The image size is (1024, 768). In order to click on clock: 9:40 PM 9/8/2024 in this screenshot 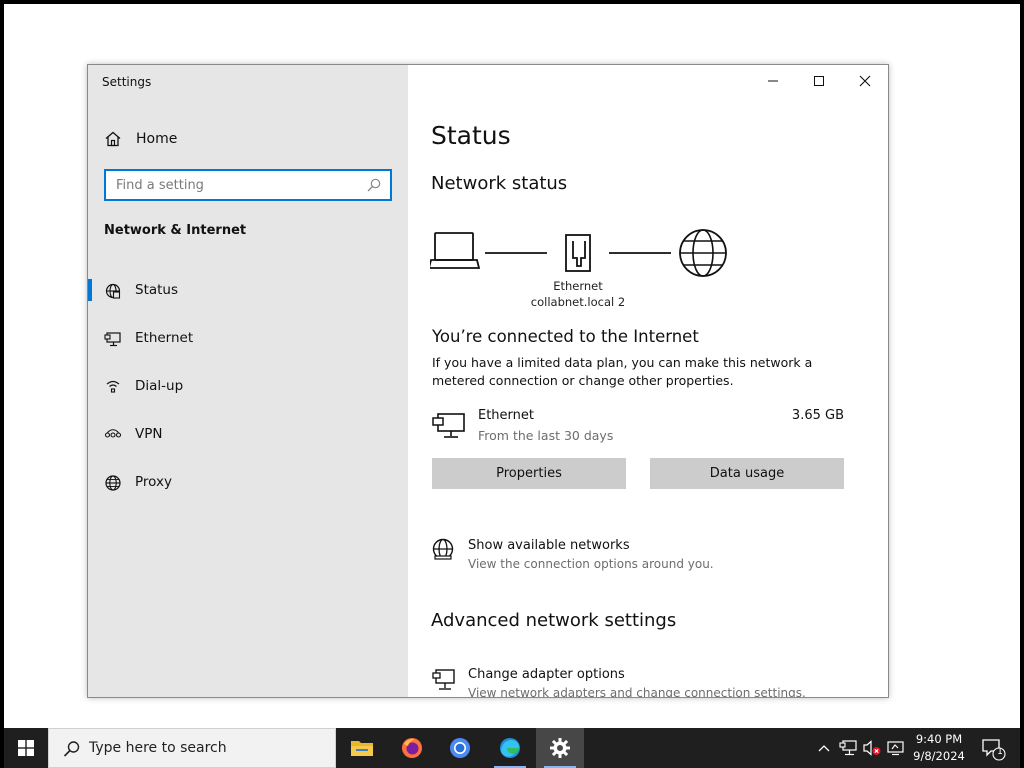, I will do `click(939, 748)`.